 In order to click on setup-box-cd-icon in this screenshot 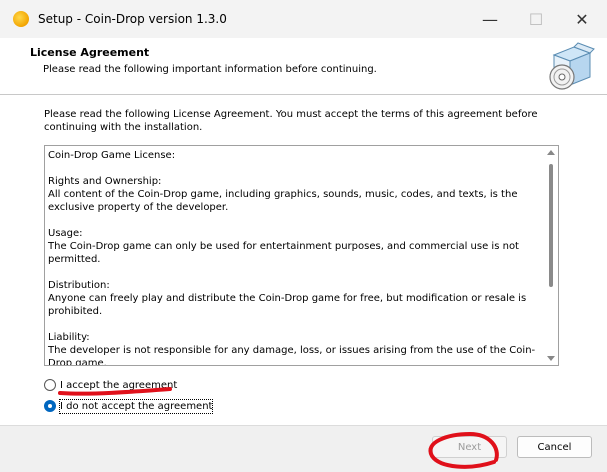, I will do `click(572, 66)`.